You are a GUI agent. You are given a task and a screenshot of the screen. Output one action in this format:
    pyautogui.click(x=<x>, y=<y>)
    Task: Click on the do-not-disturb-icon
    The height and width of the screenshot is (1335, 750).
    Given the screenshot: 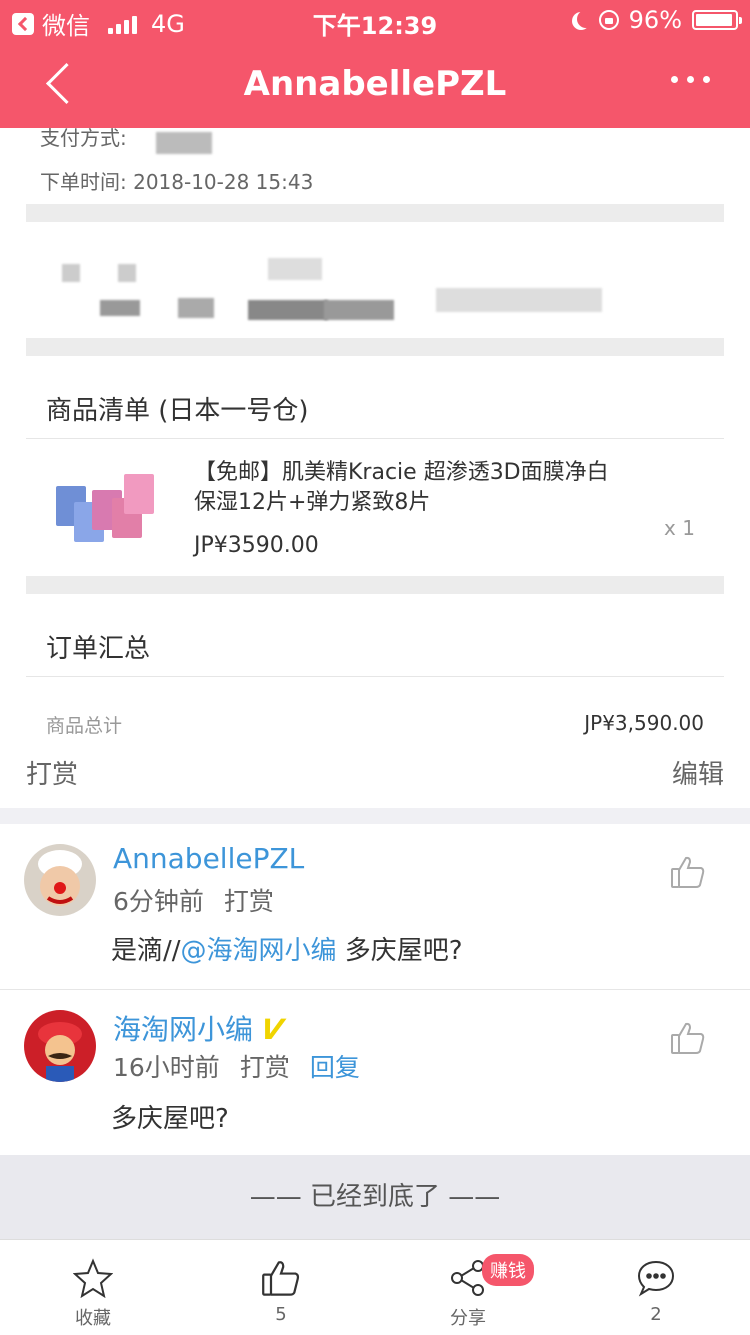 What is the action you would take?
    pyautogui.click(x=586, y=19)
    